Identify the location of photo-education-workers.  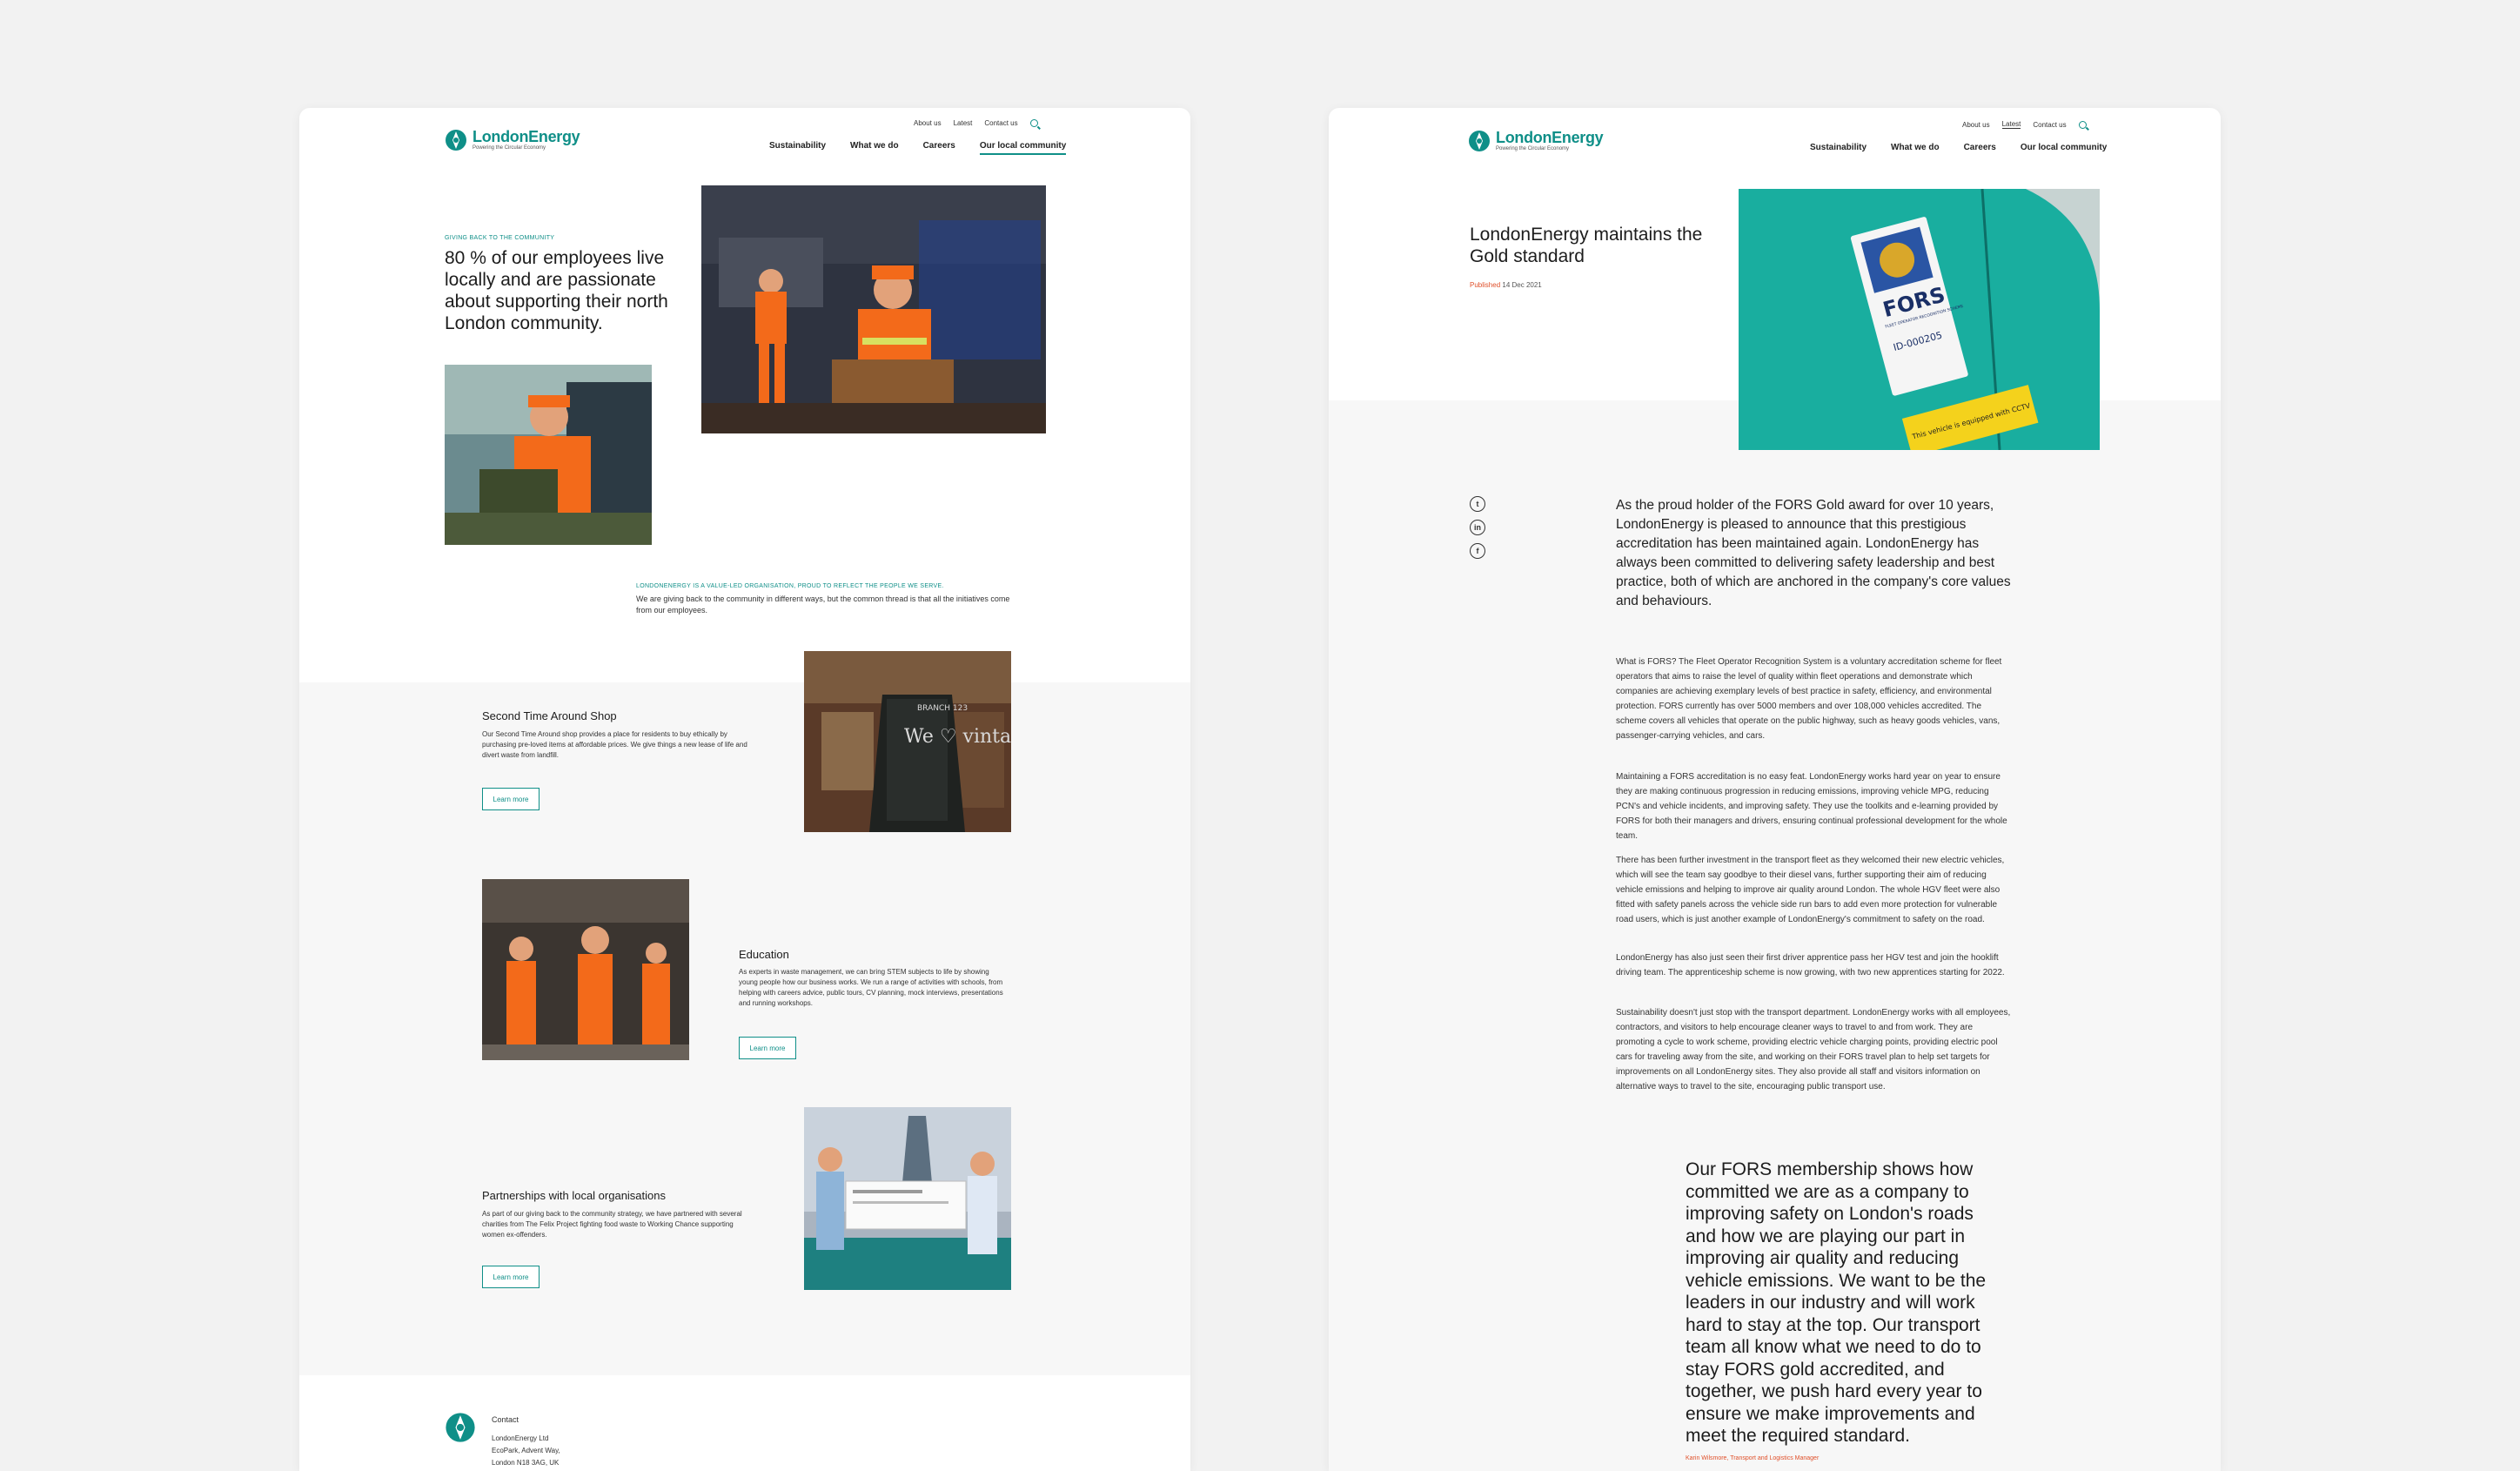
(585, 969).